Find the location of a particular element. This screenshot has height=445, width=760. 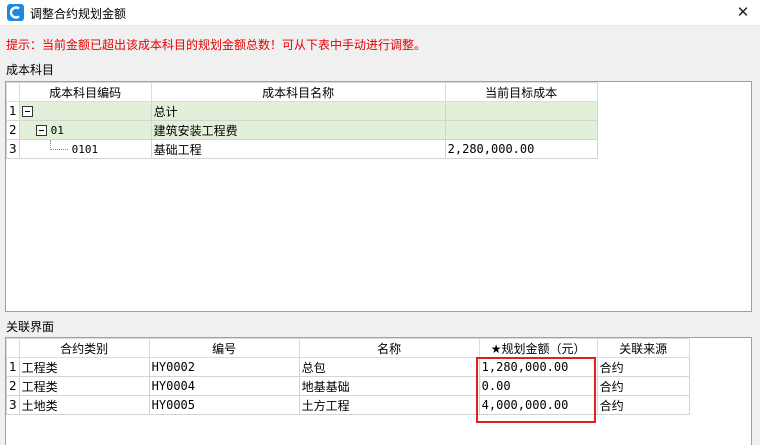

cost-code-cell: 01 is located at coordinates (85, 130).